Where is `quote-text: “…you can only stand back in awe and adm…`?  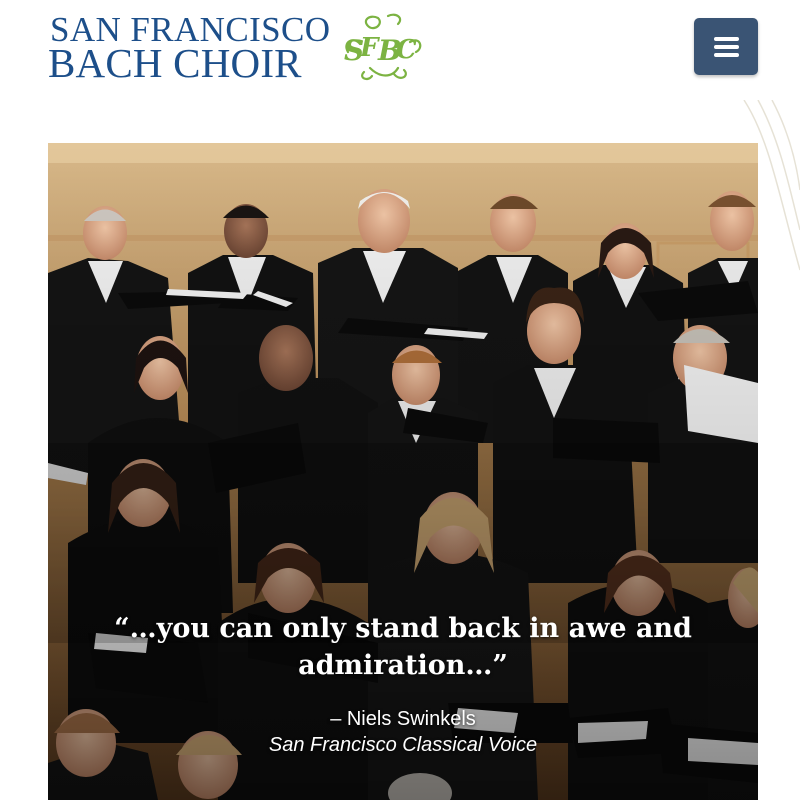
quote-text: “…you can only stand back in awe and adm… is located at coordinates (403, 647).